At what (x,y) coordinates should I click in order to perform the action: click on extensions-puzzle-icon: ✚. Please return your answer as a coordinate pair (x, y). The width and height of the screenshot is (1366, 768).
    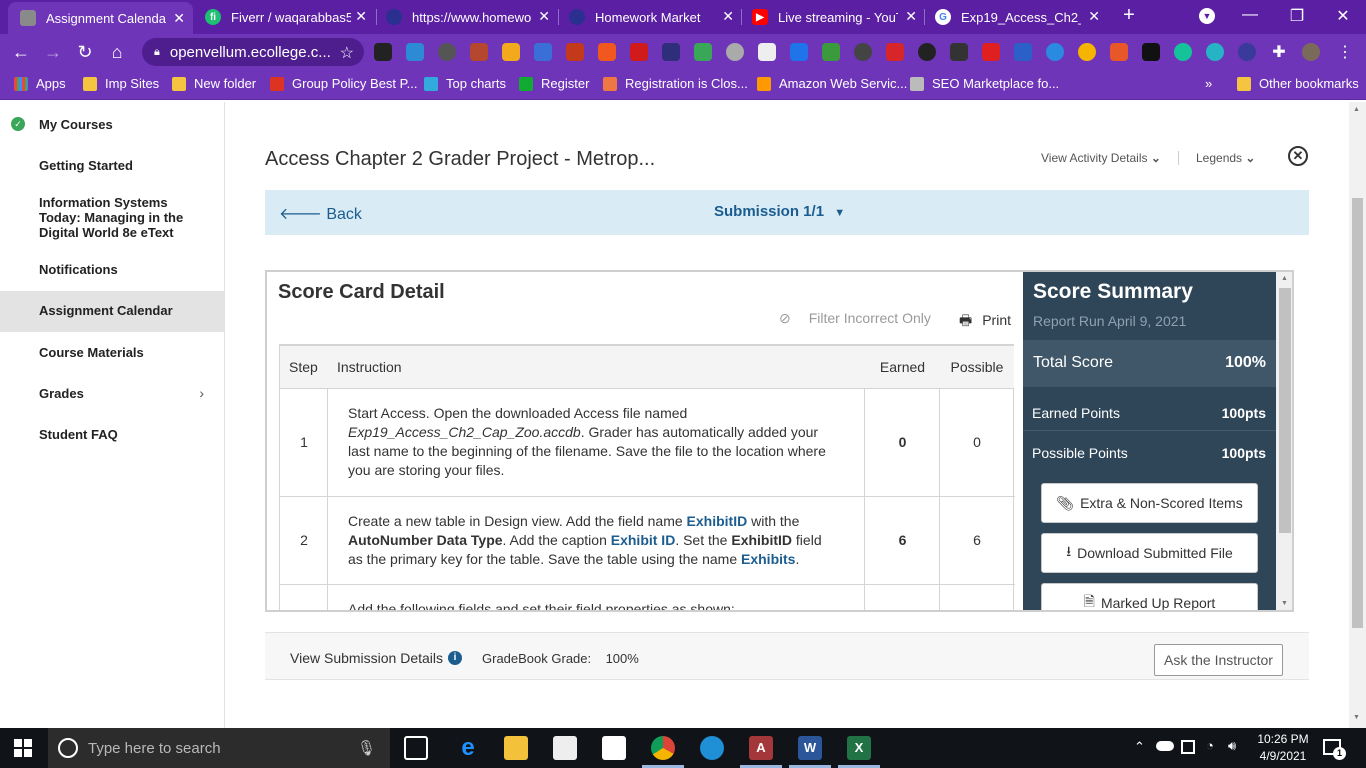
    Looking at the image, I should click on (1279, 52).